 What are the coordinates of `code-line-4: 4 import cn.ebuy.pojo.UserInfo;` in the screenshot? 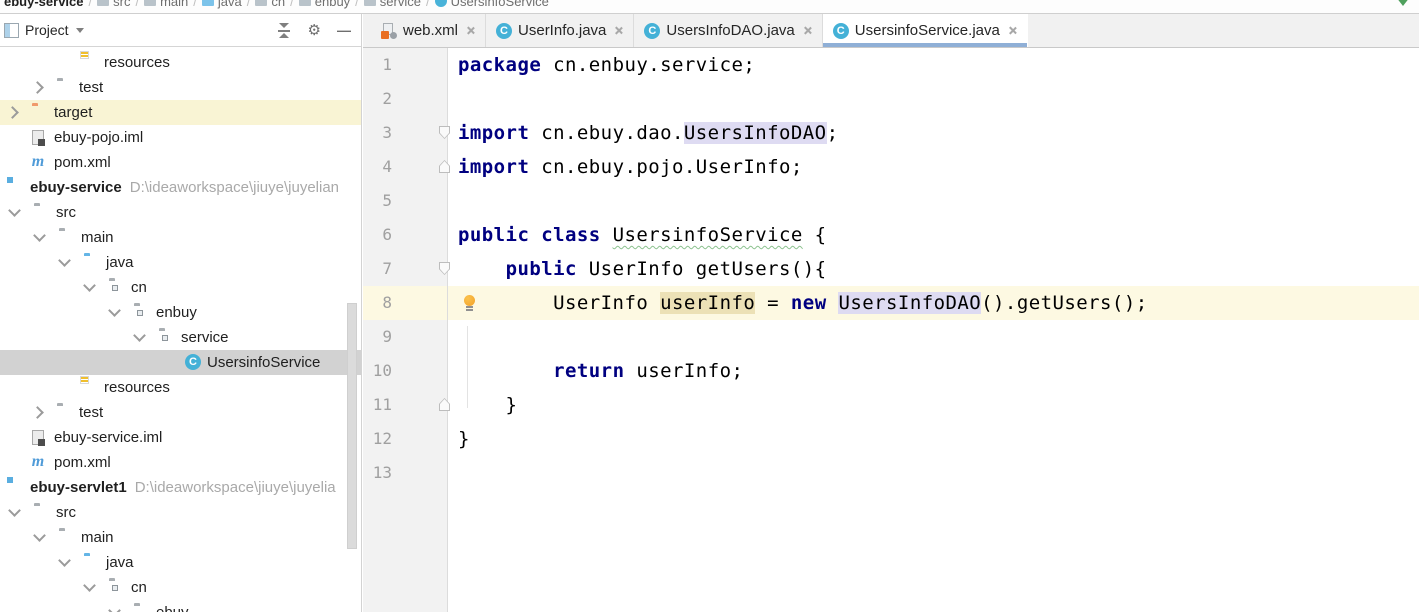 It's located at (891, 167).